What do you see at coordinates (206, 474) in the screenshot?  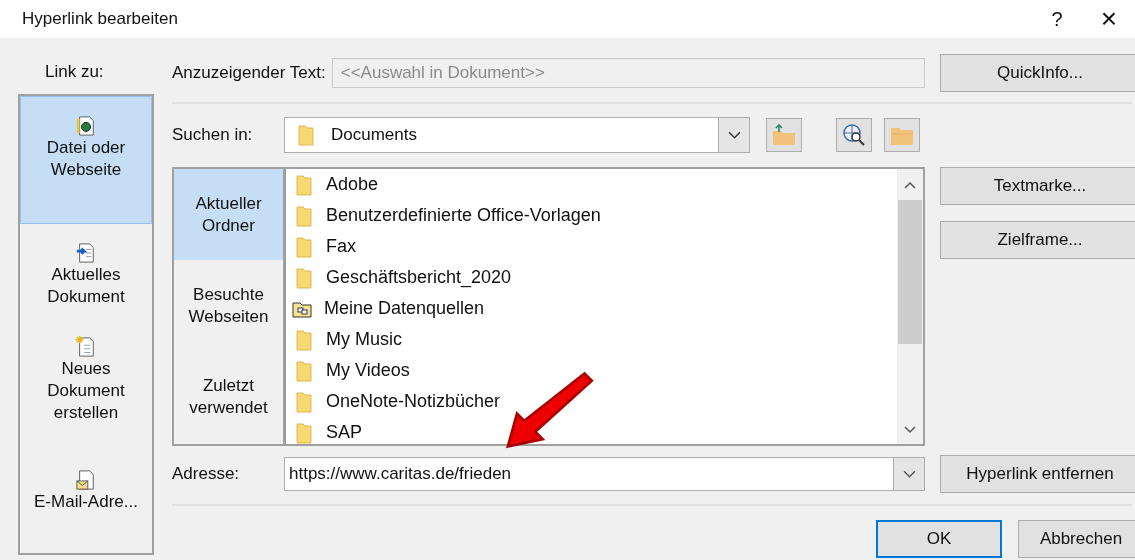 I see `address-label: Adresse:` at bounding box center [206, 474].